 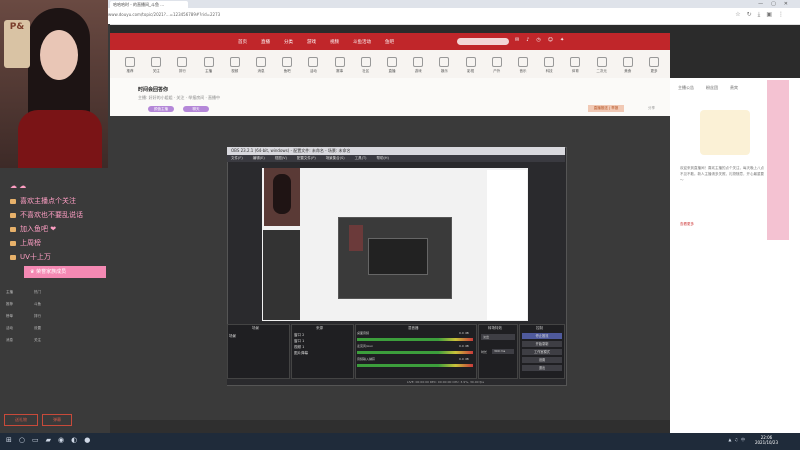 What do you see at coordinates (471, 65) in the screenshot?
I see `category-item: 影视` at bounding box center [471, 65].